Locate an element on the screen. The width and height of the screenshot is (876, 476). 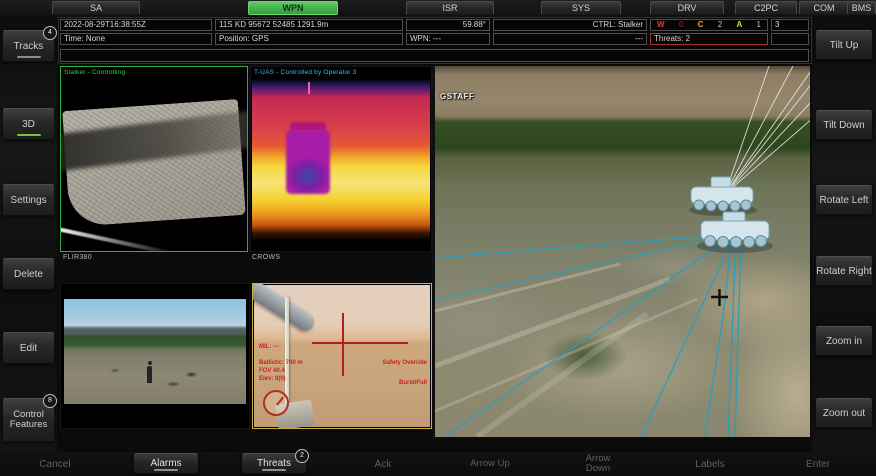
labels-button: Labels is located at coordinates (710, 464).